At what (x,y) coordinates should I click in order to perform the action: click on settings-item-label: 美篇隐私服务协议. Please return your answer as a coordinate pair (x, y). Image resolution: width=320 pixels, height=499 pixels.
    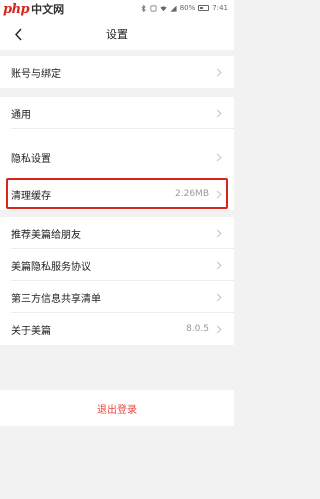
    Looking at the image, I should click on (51, 267).